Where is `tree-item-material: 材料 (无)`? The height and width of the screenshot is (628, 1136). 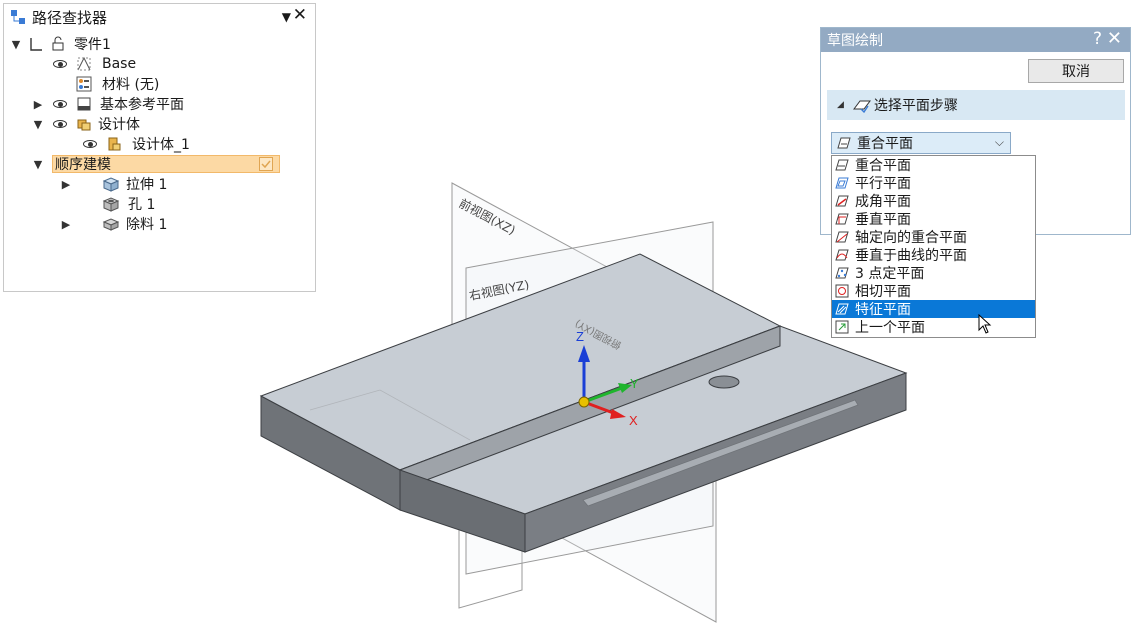
tree-item-material: 材料 (无) is located at coordinates (117, 84).